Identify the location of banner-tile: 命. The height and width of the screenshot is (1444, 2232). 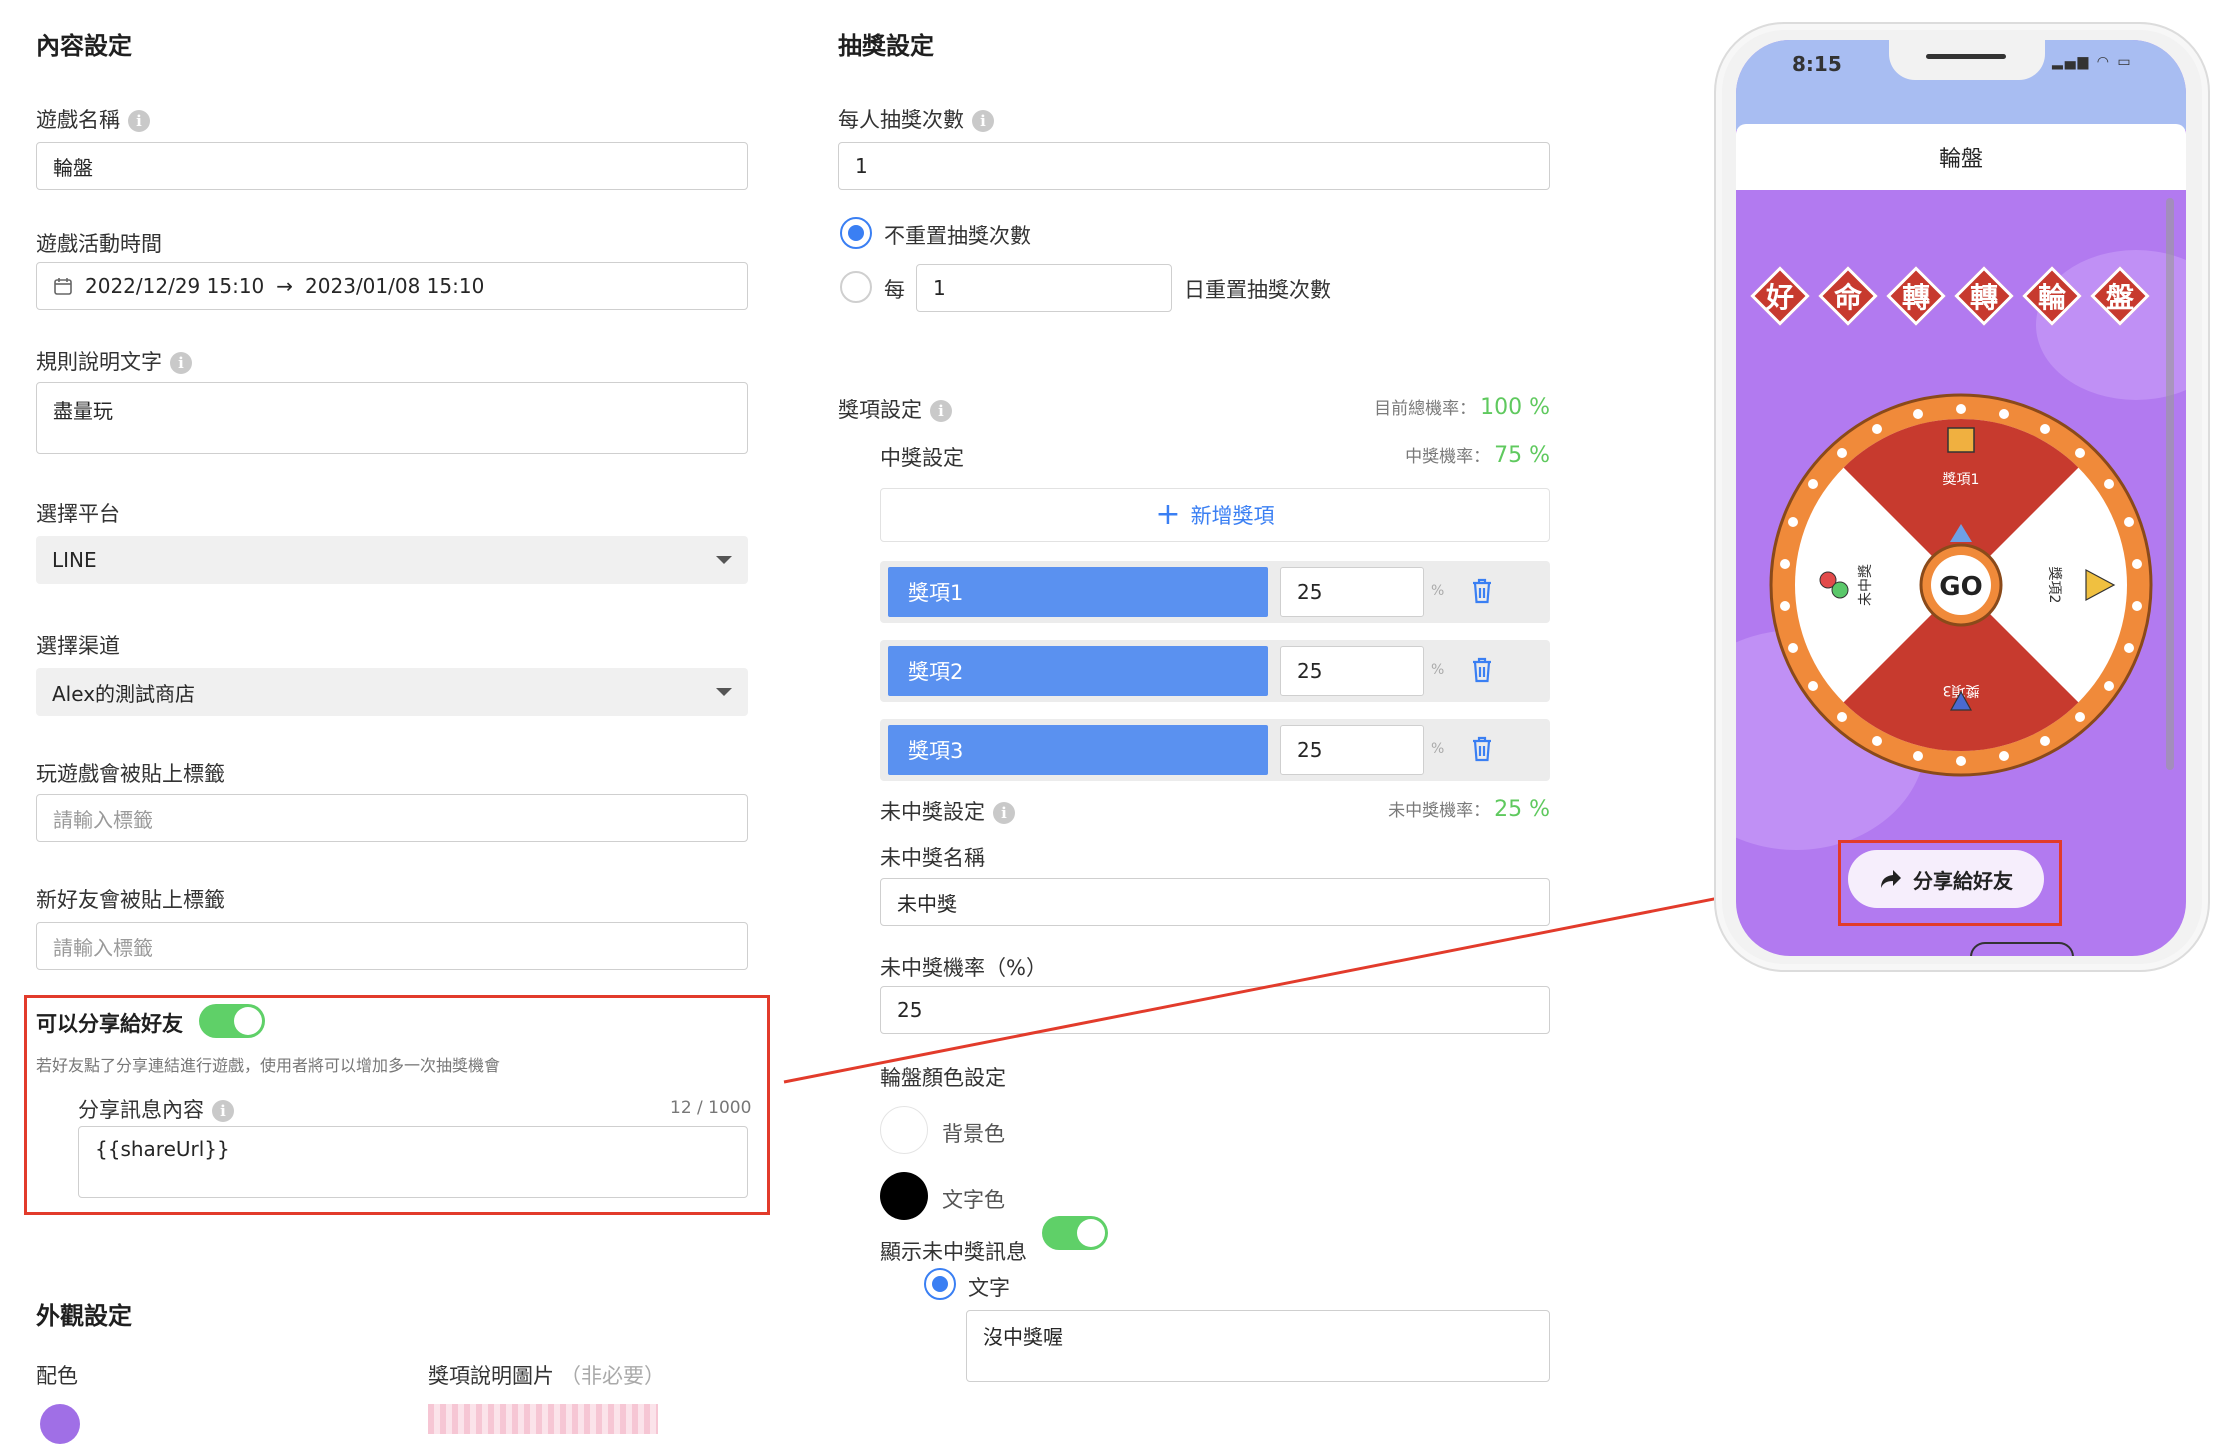
(1848, 296).